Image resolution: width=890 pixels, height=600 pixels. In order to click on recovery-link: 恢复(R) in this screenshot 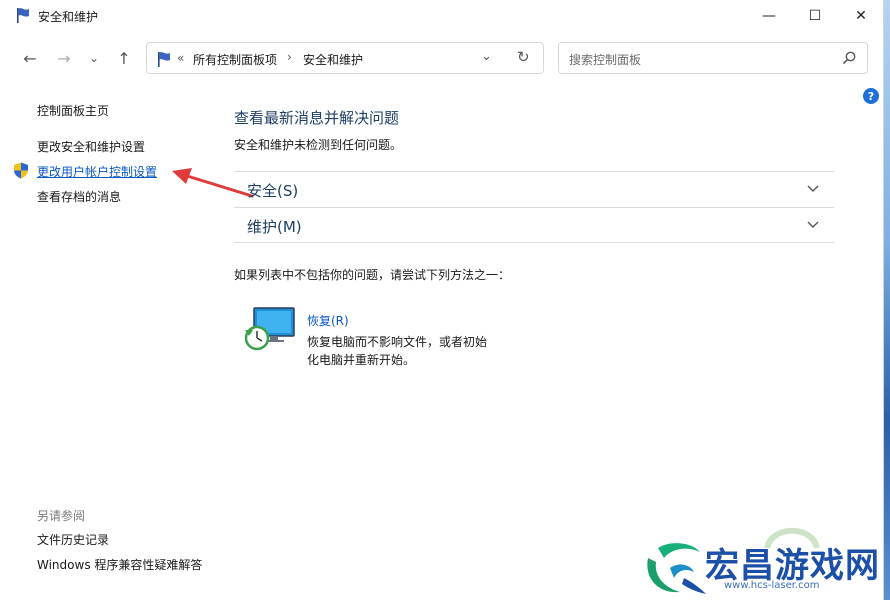, I will do `click(328, 320)`.